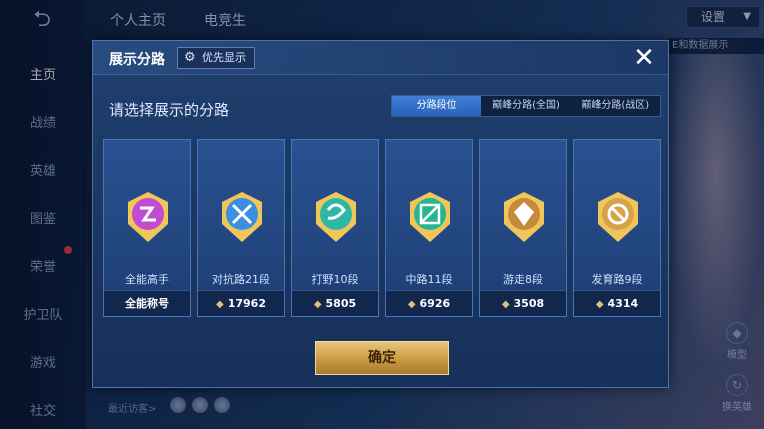  What do you see at coordinates (246, 303) in the screenshot?
I see `lane-foot-value: 17962` at bounding box center [246, 303].